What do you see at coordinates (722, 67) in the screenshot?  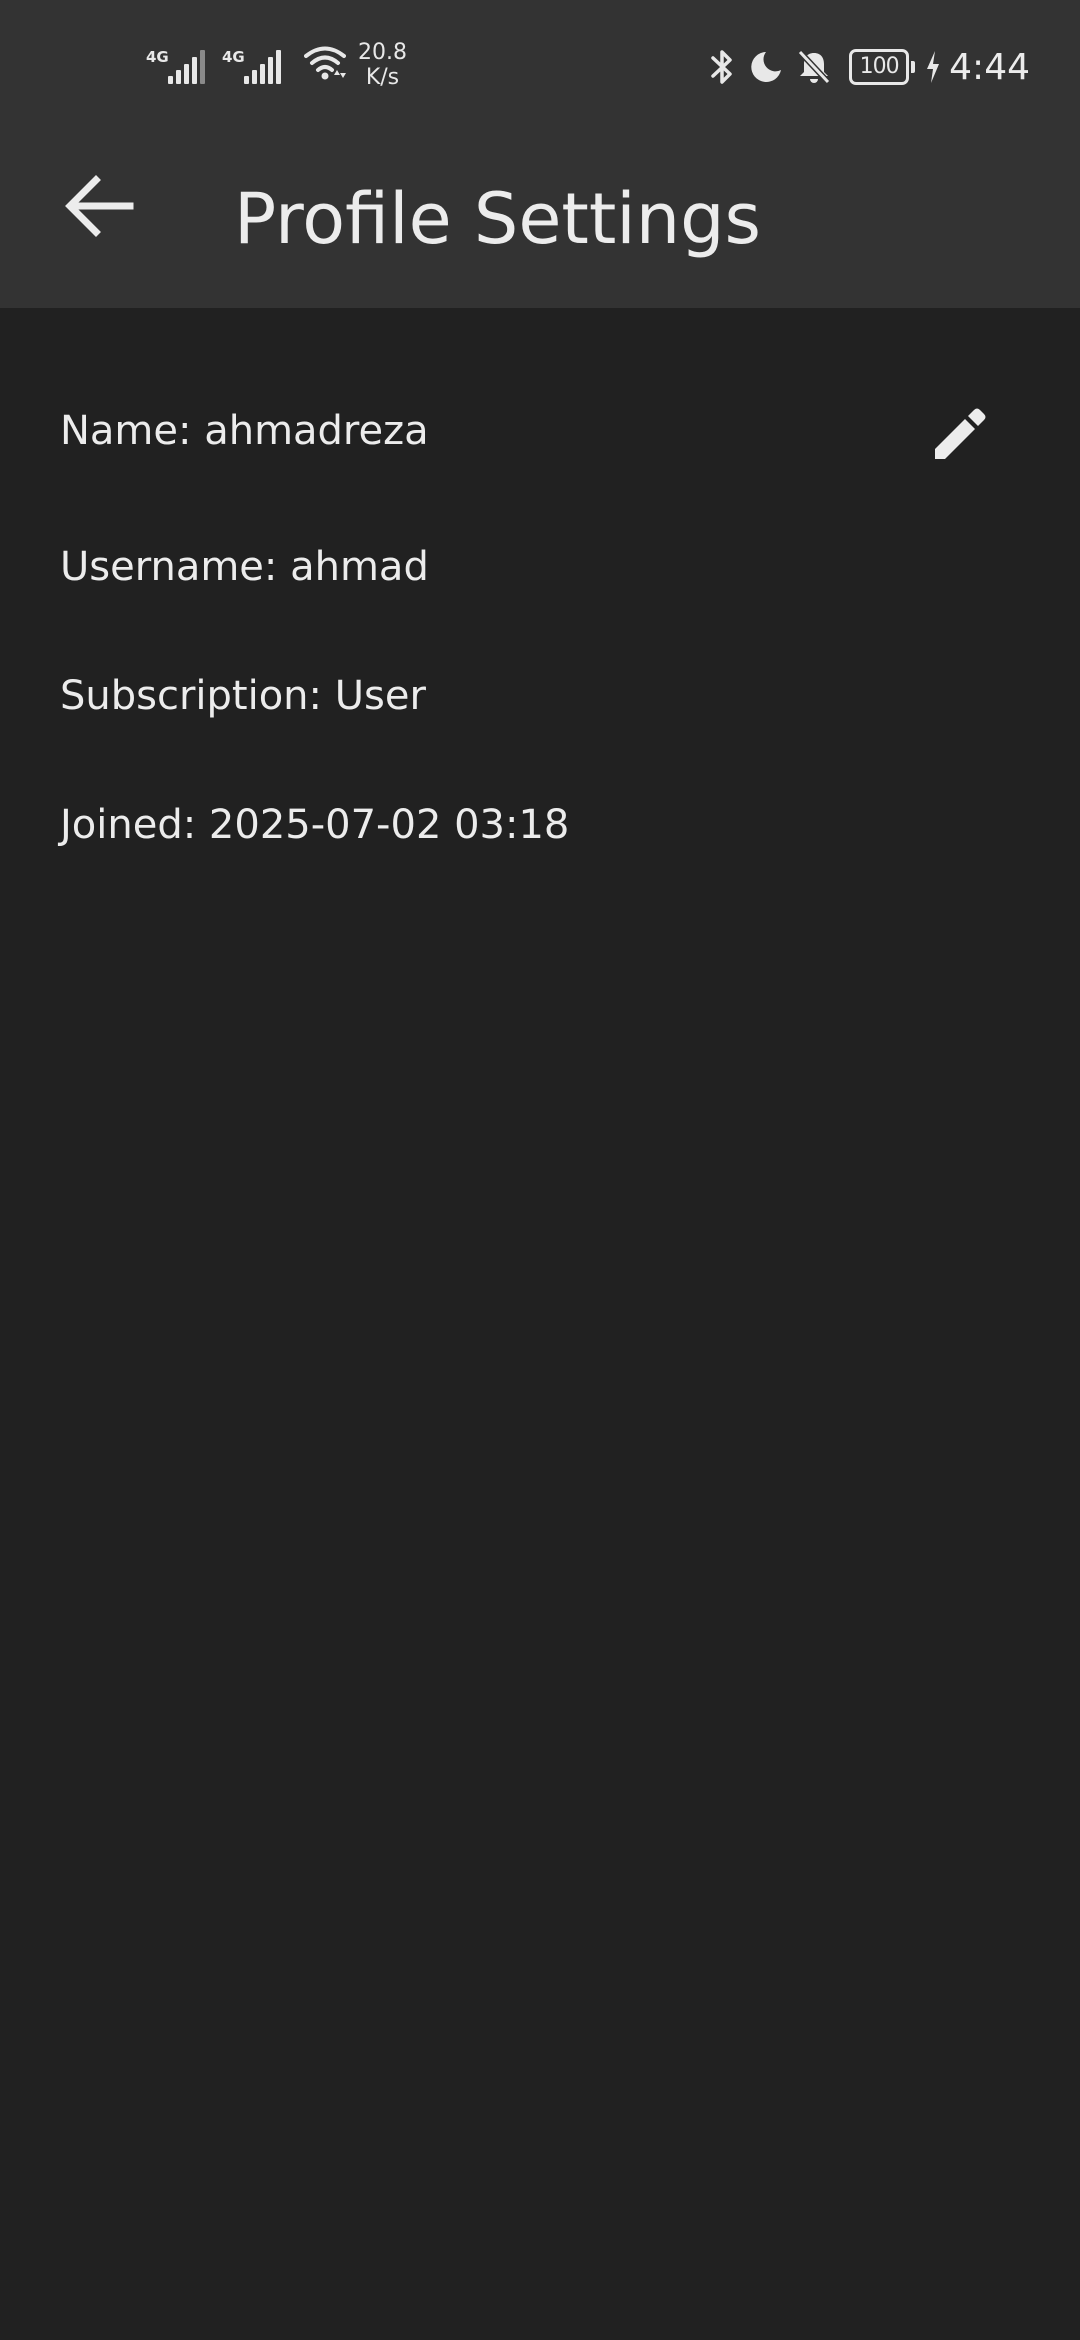 I see `bluetooth-icon` at bounding box center [722, 67].